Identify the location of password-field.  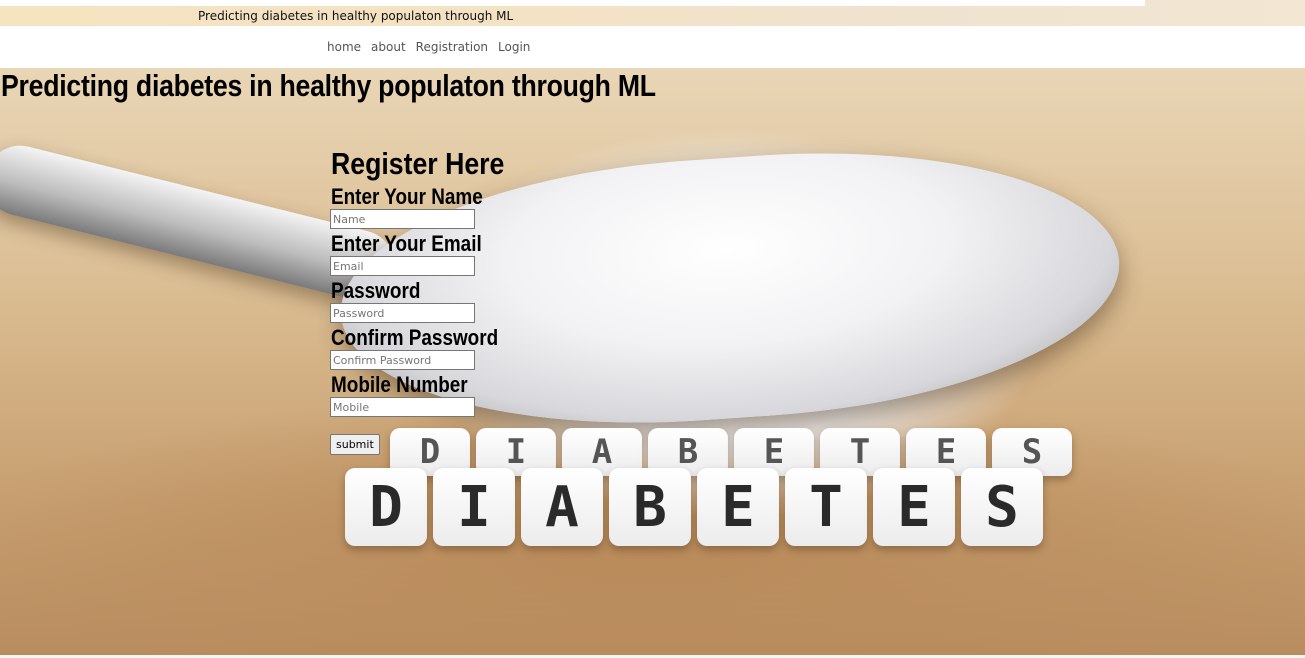
(402, 313).